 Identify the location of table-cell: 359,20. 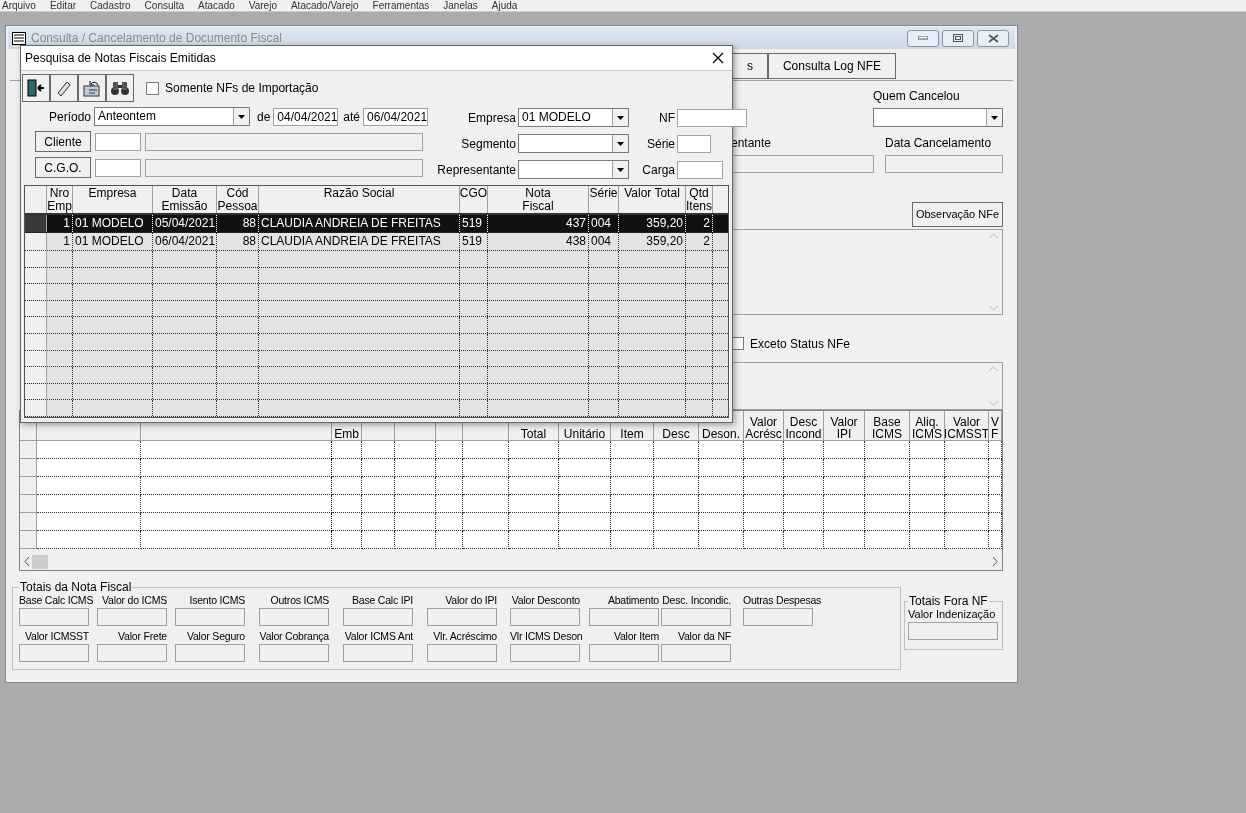
(652, 241).